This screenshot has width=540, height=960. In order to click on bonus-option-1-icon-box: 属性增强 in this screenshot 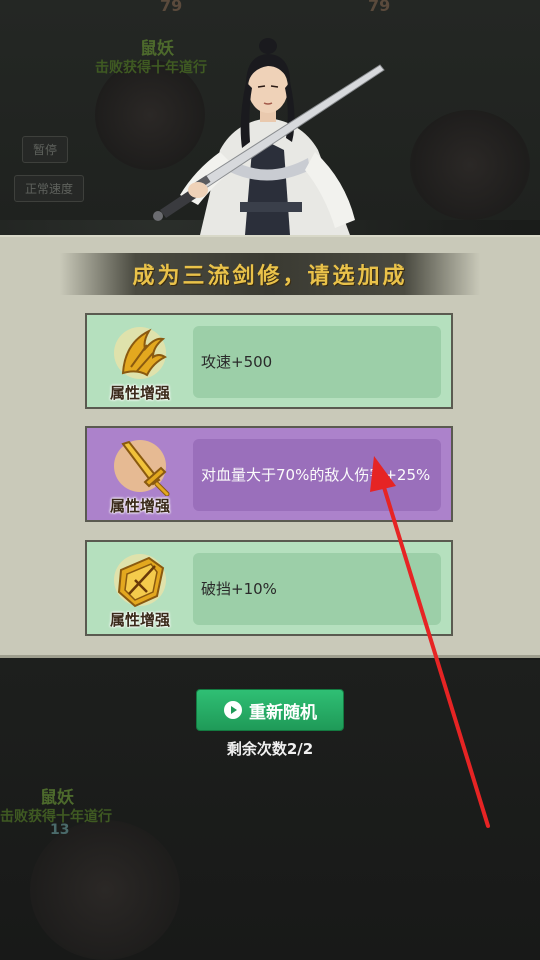, I will do `click(140, 363)`.